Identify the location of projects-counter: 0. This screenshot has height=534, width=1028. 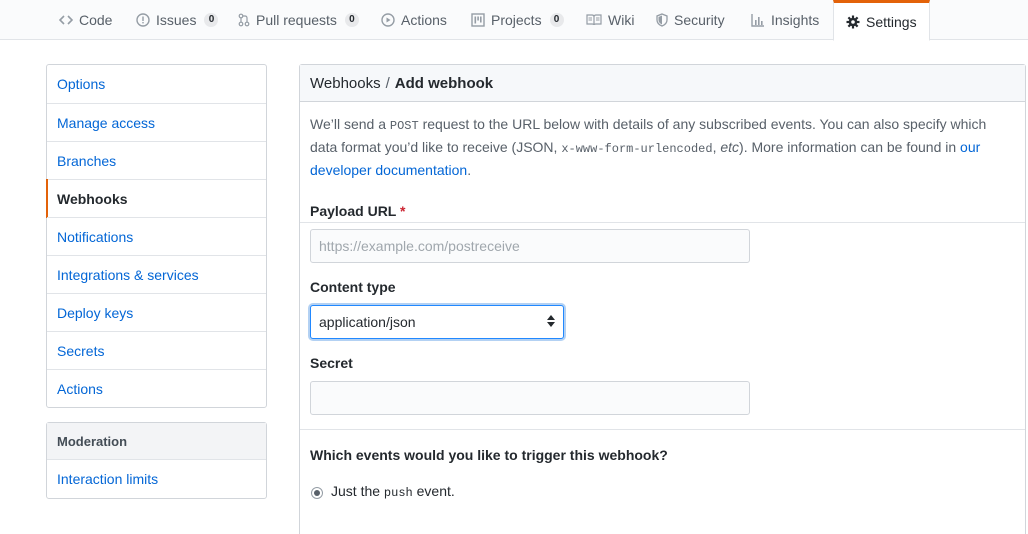
(556, 20).